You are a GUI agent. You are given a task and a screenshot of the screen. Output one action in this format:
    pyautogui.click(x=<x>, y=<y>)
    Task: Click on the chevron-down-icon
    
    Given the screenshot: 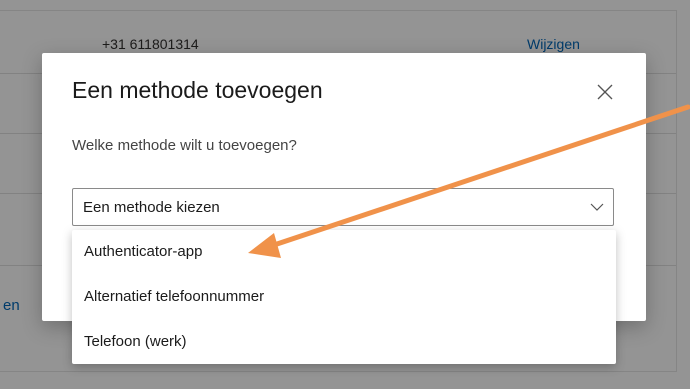 What is the action you would take?
    pyautogui.click(x=597, y=207)
    